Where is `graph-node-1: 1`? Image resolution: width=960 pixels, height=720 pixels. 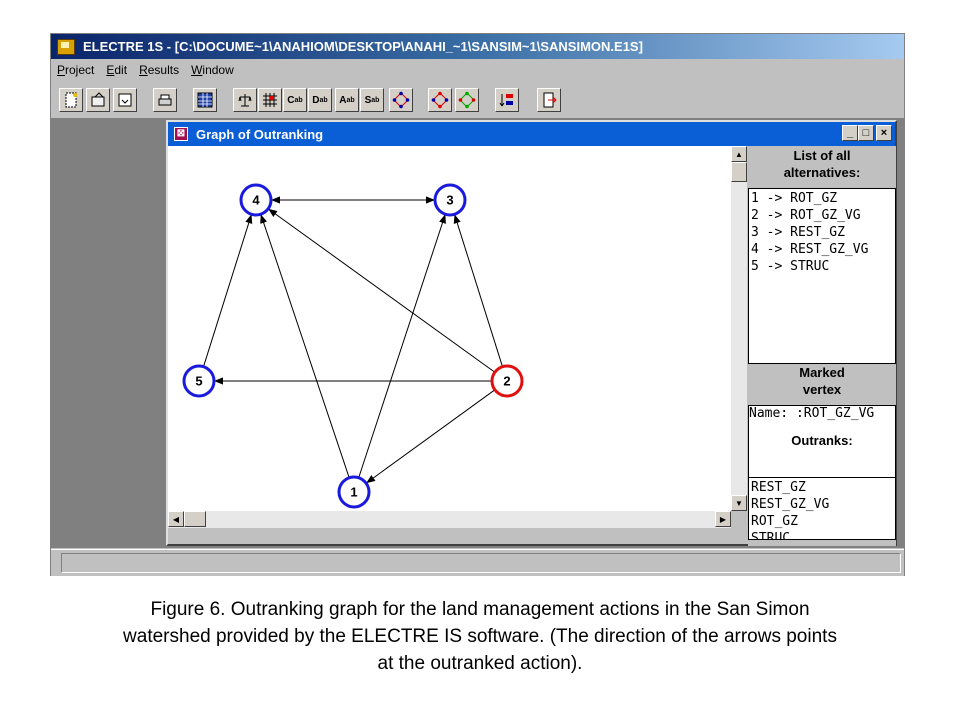 graph-node-1: 1 is located at coordinates (354, 492).